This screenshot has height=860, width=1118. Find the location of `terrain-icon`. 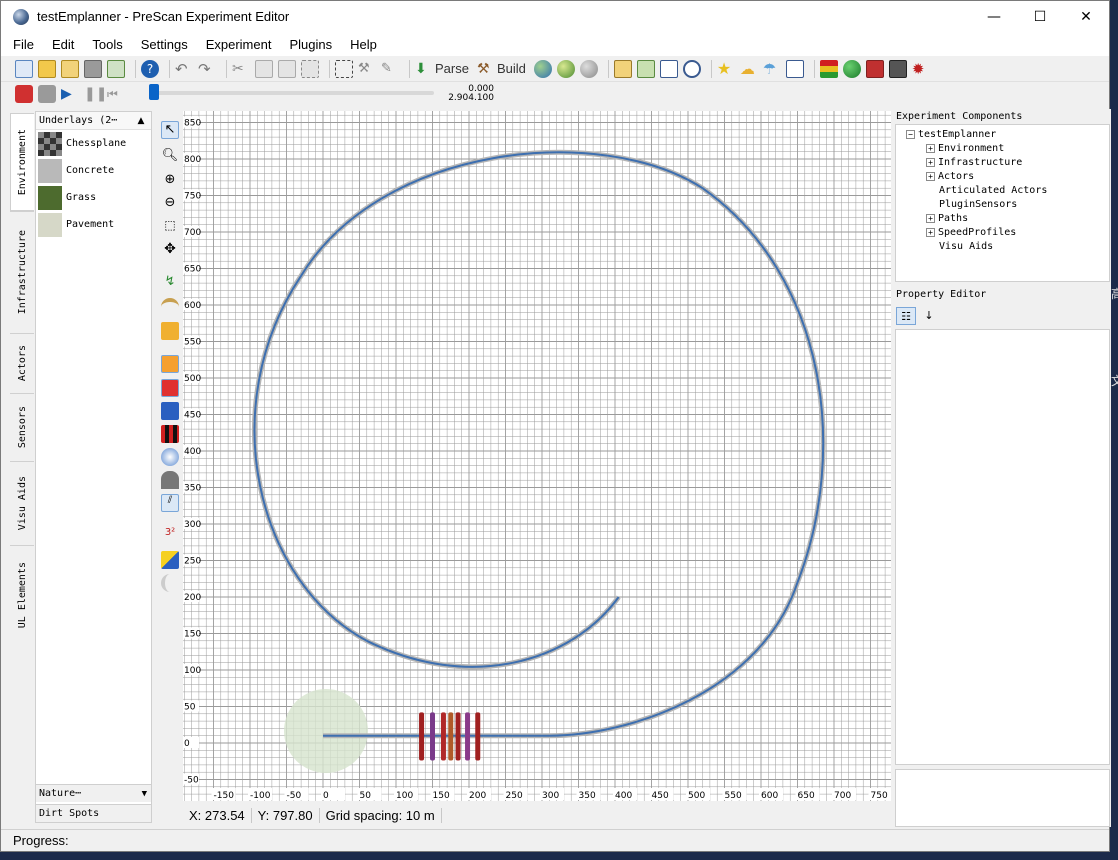

terrain-icon is located at coordinates (170, 480).